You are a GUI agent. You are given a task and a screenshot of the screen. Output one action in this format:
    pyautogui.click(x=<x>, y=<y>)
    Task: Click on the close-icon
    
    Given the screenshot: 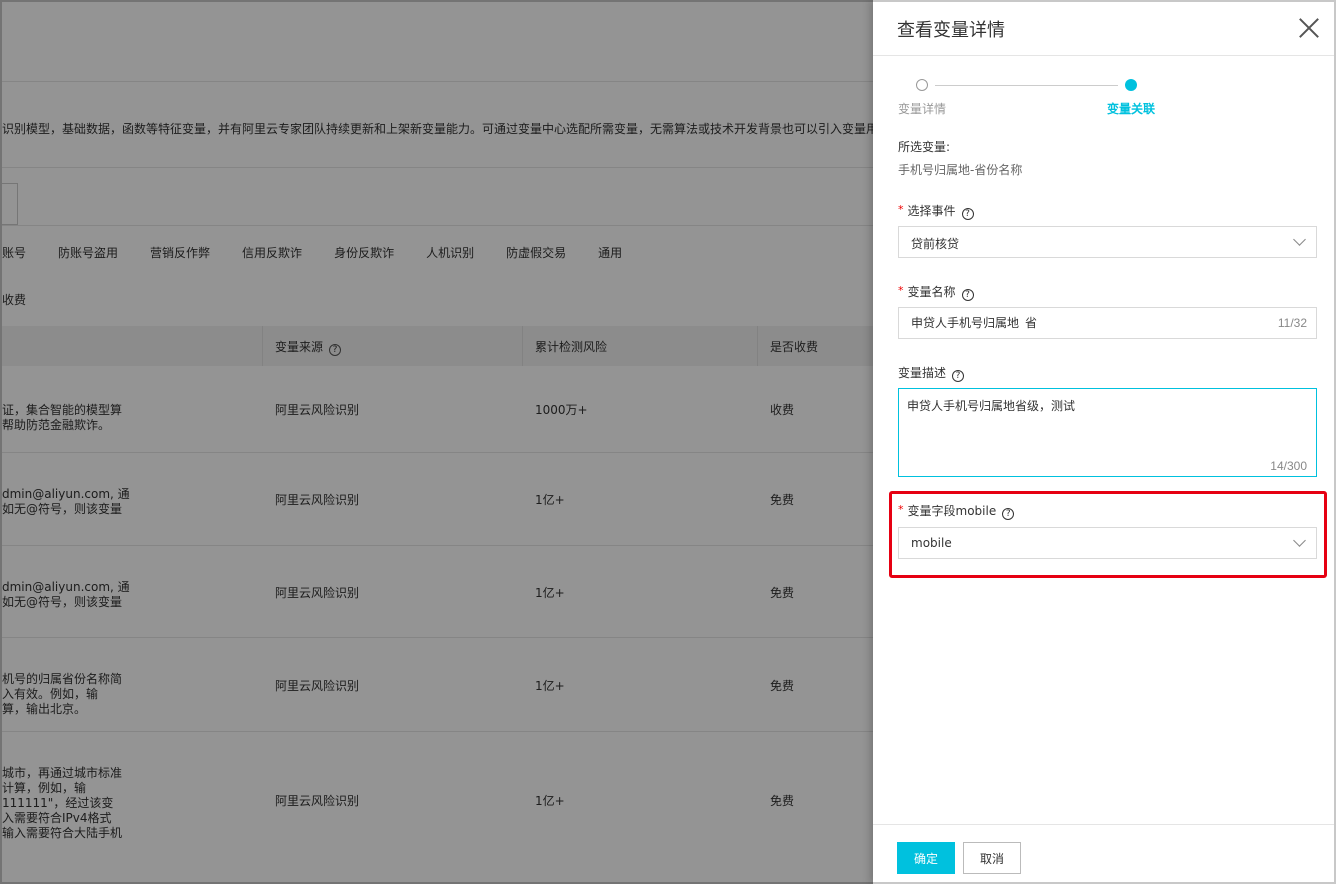 What is the action you would take?
    pyautogui.click(x=1309, y=28)
    